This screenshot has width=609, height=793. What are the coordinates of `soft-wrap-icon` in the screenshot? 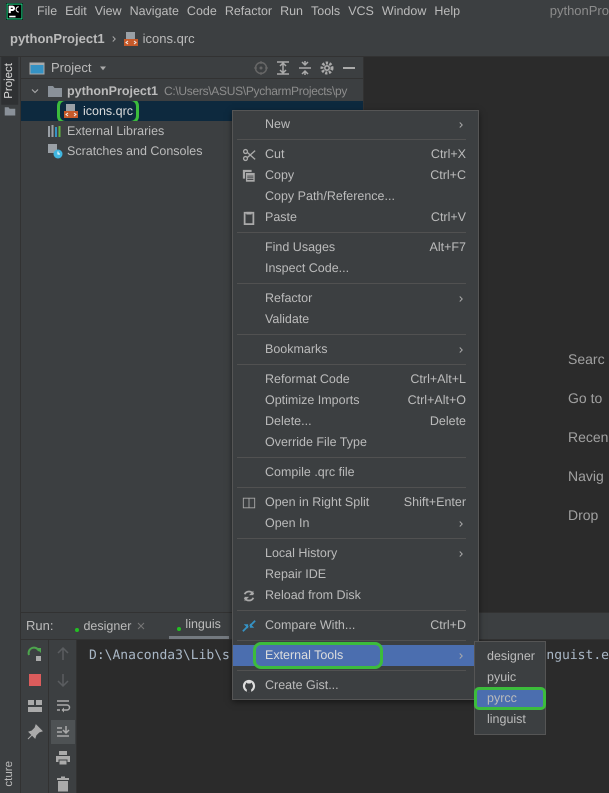 It's located at (62, 706).